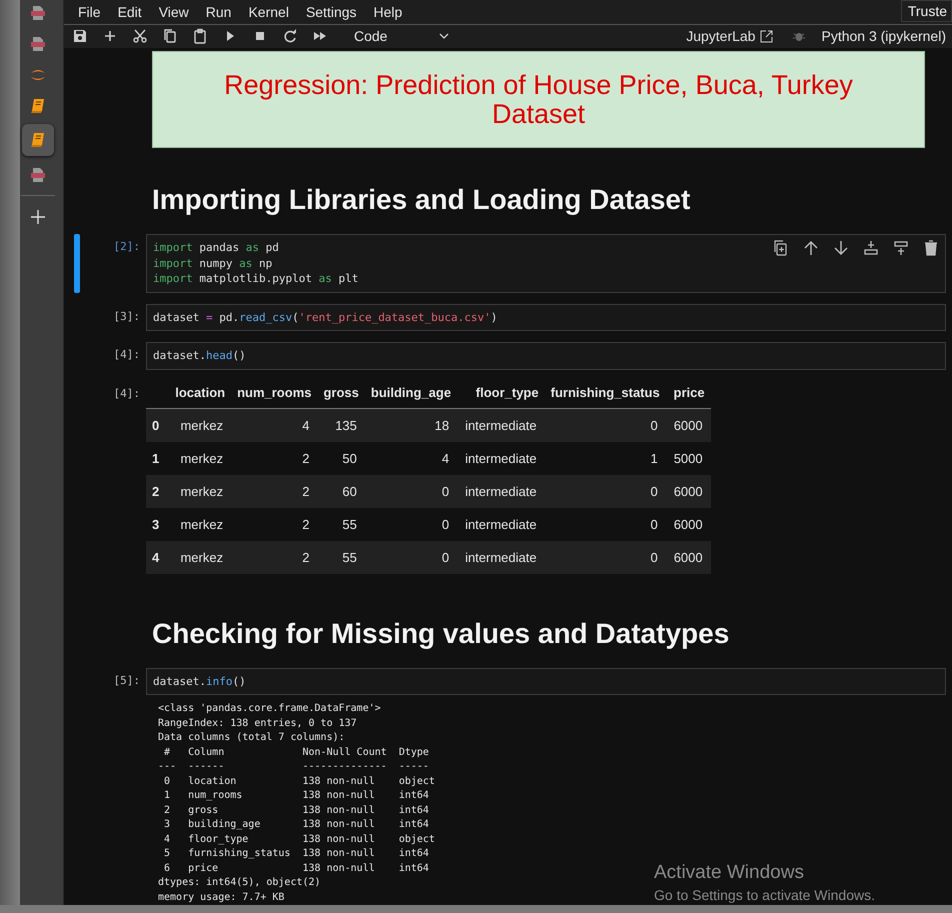  I want to click on output-line: 4 floor_type 138 non-null object, so click(299, 839).